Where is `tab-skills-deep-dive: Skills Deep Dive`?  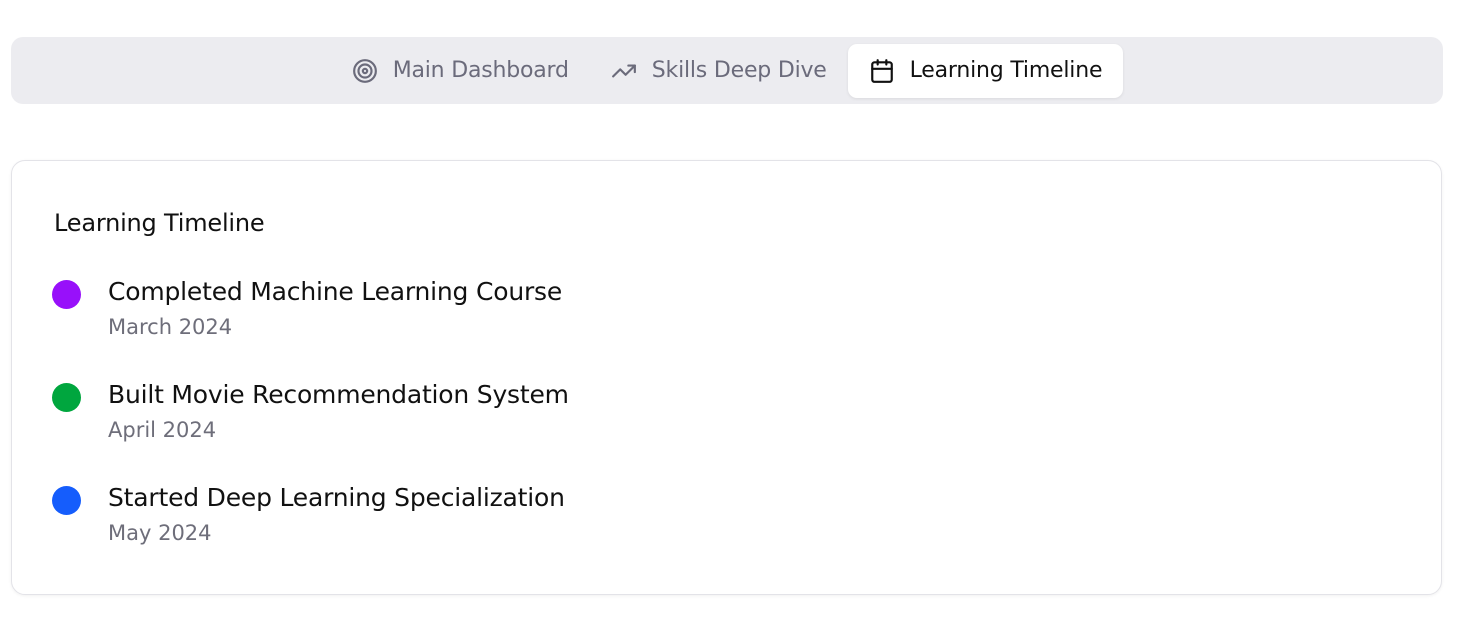 tab-skills-deep-dive: Skills Deep Dive is located at coordinates (719, 71).